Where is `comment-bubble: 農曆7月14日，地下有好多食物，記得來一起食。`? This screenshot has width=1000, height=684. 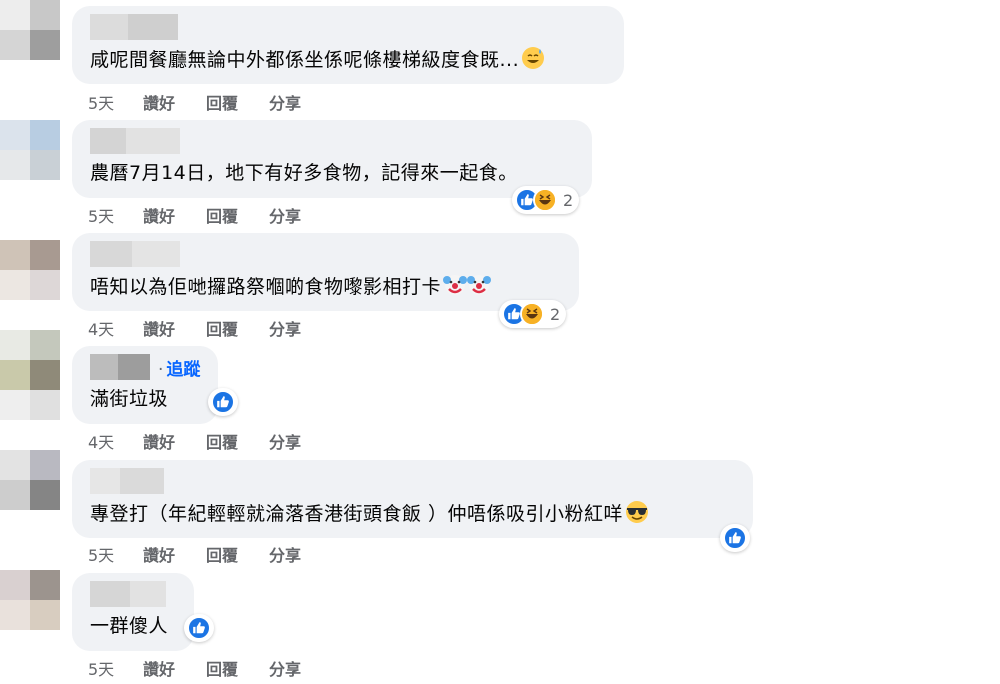
comment-bubble: 農曆7月14日，地下有好多食物，記得來一起食。 is located at coordinates (332, 159).